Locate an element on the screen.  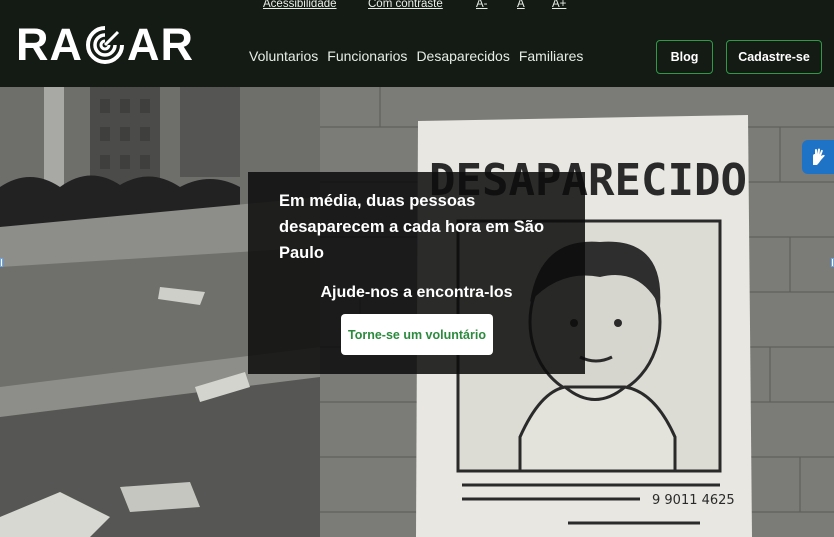
hero-subheadline: Ajude-nos a encontra-los is located at coordinates (416, 292).